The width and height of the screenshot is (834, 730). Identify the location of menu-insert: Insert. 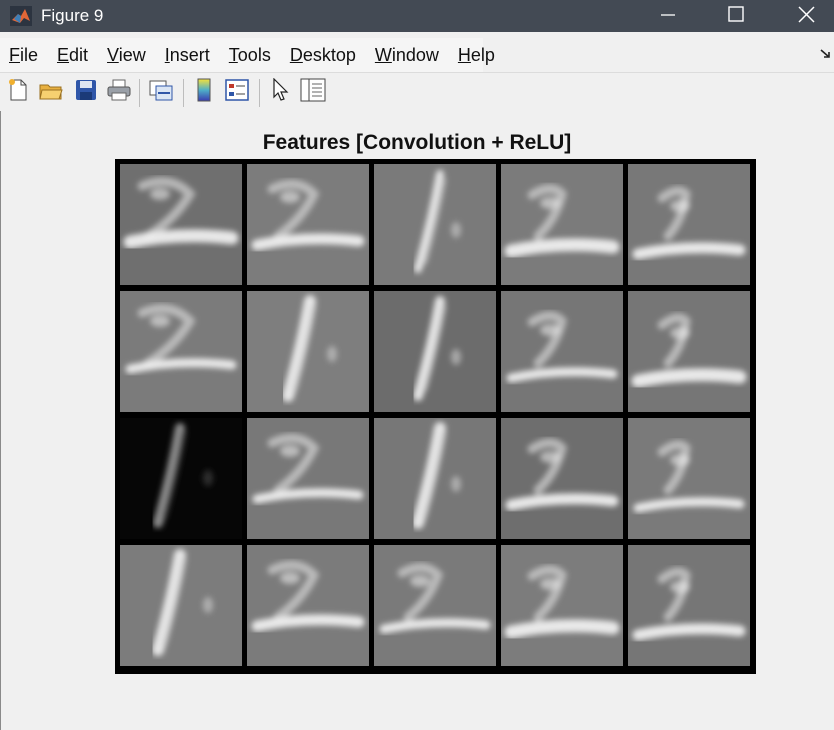
(187, 55).